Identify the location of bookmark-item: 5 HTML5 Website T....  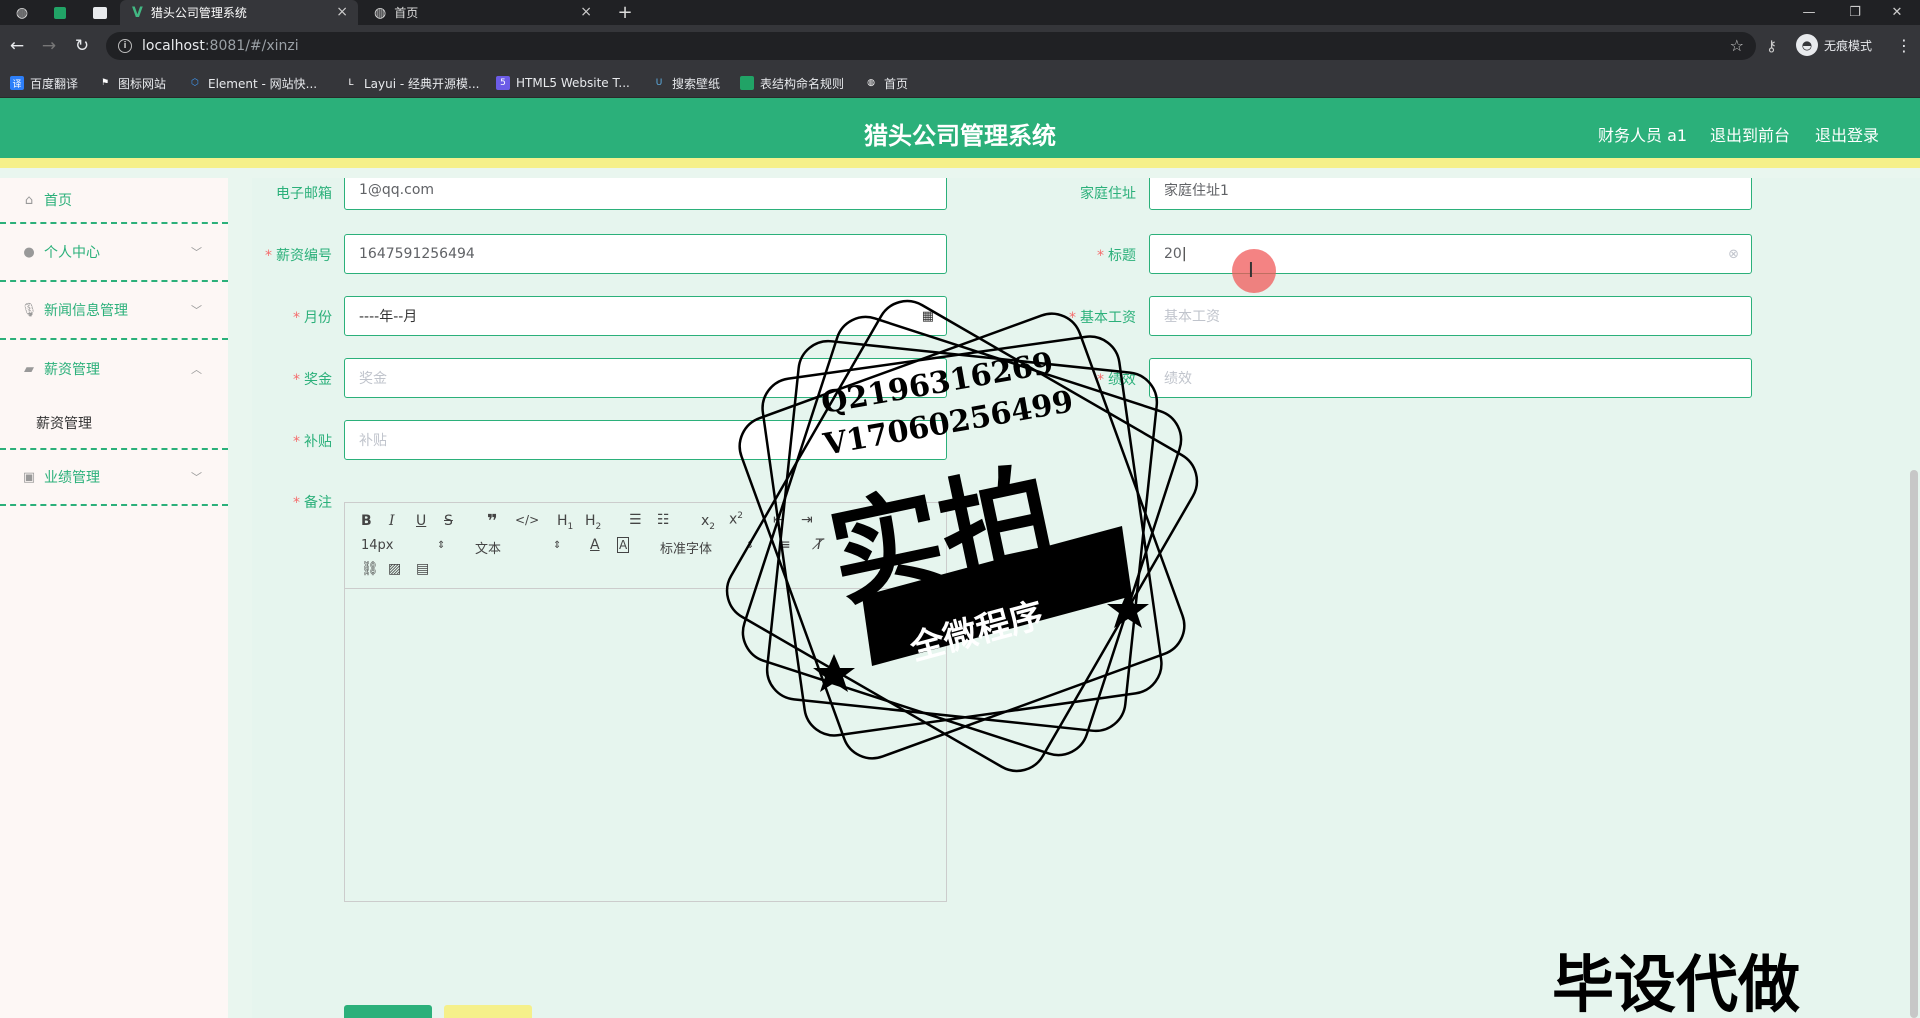
(563, 83).